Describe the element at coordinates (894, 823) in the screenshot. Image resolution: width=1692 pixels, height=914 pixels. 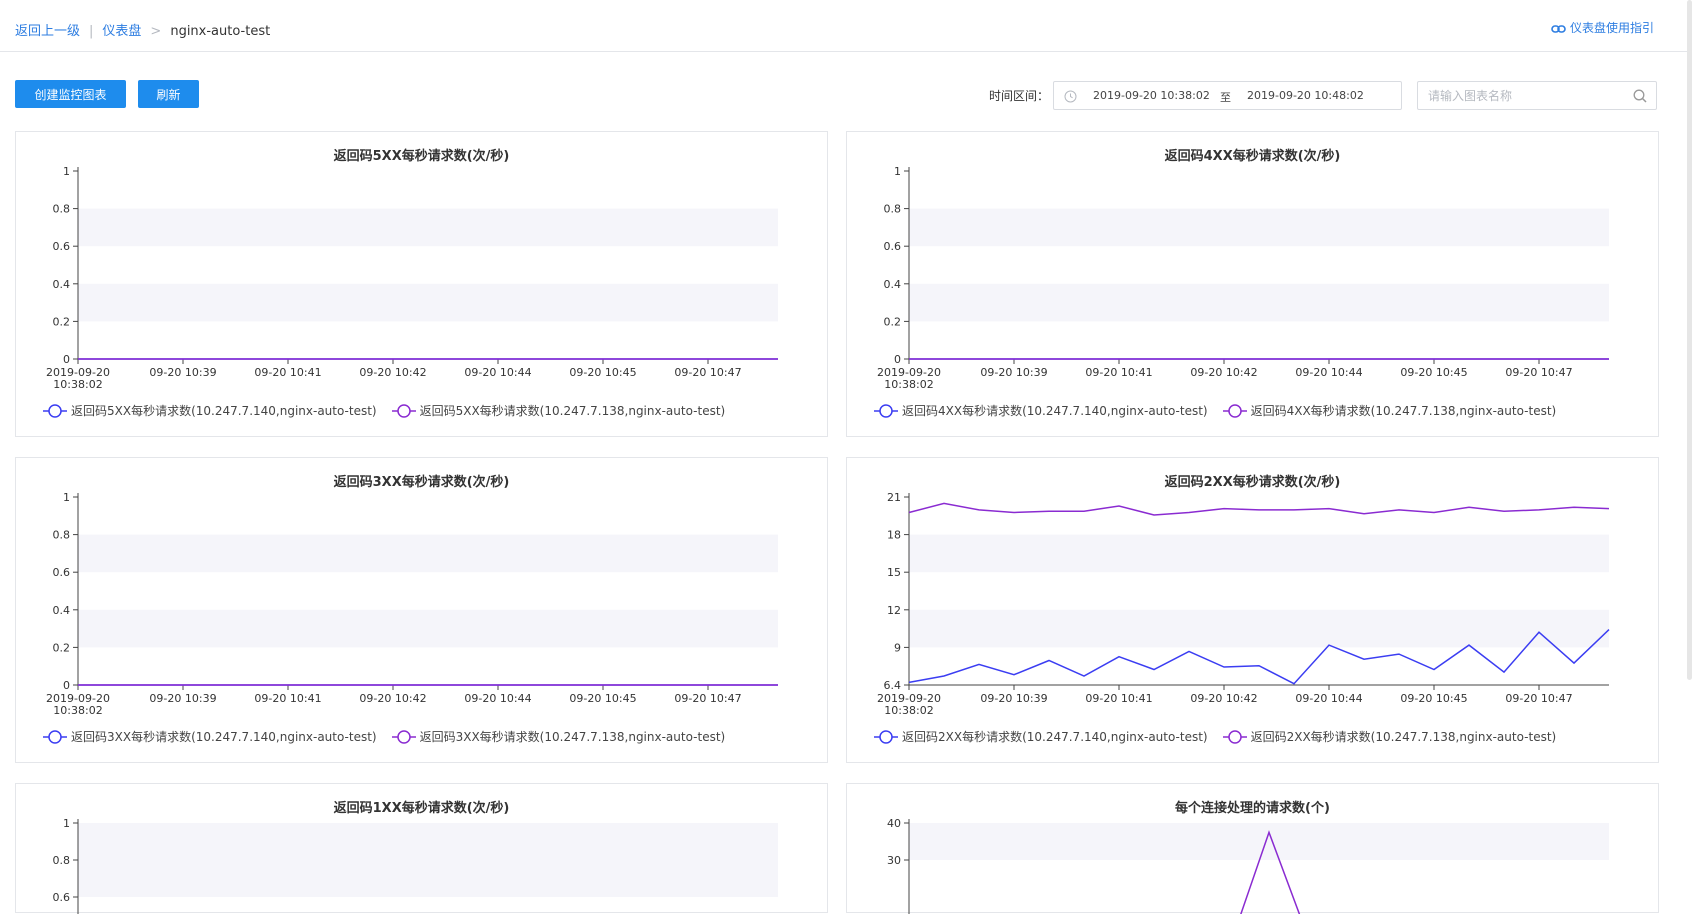
I see `y-tick-label: 40` at that location.